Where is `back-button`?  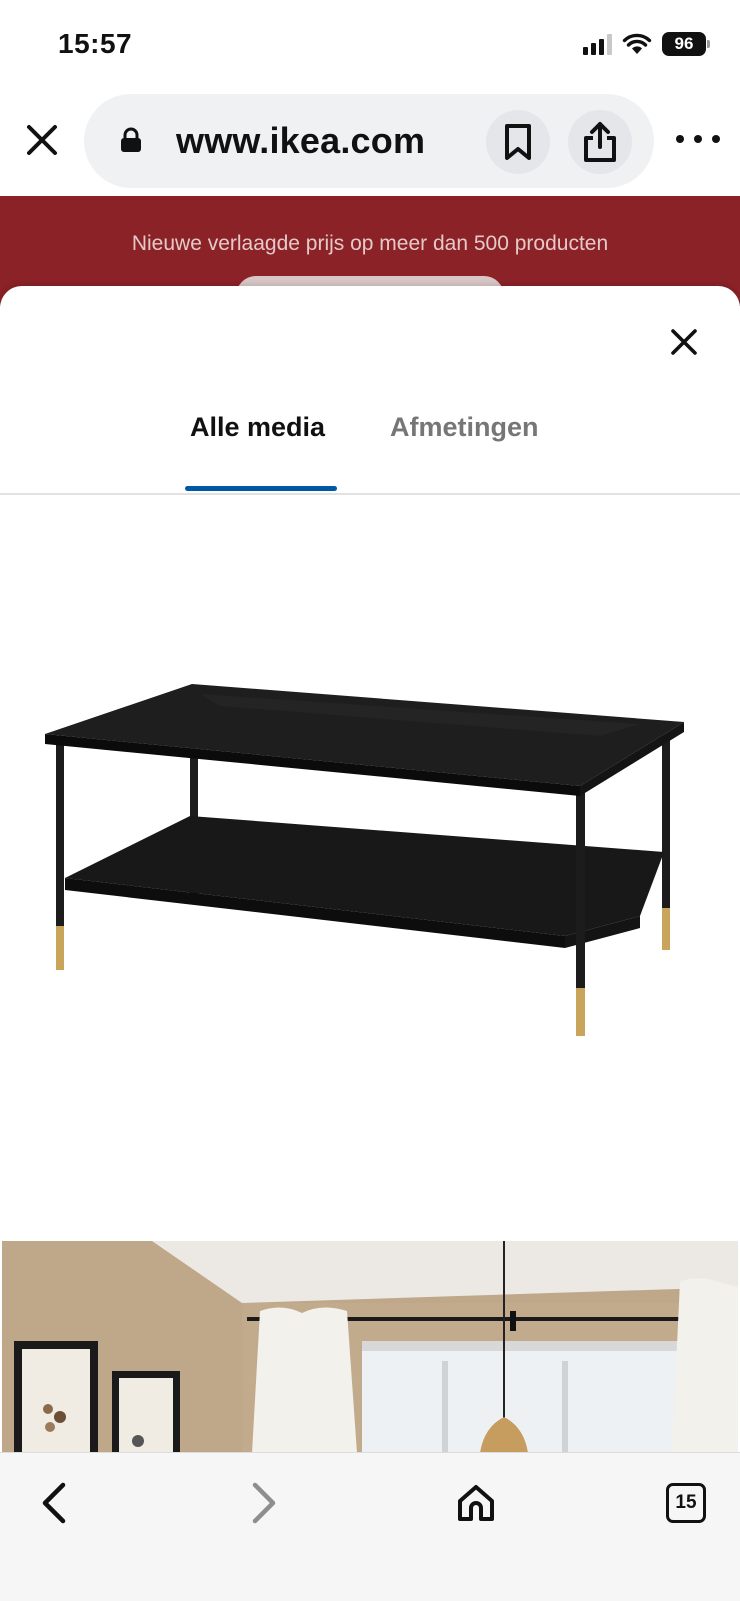
back-button is located at coordinates (54, 1503).